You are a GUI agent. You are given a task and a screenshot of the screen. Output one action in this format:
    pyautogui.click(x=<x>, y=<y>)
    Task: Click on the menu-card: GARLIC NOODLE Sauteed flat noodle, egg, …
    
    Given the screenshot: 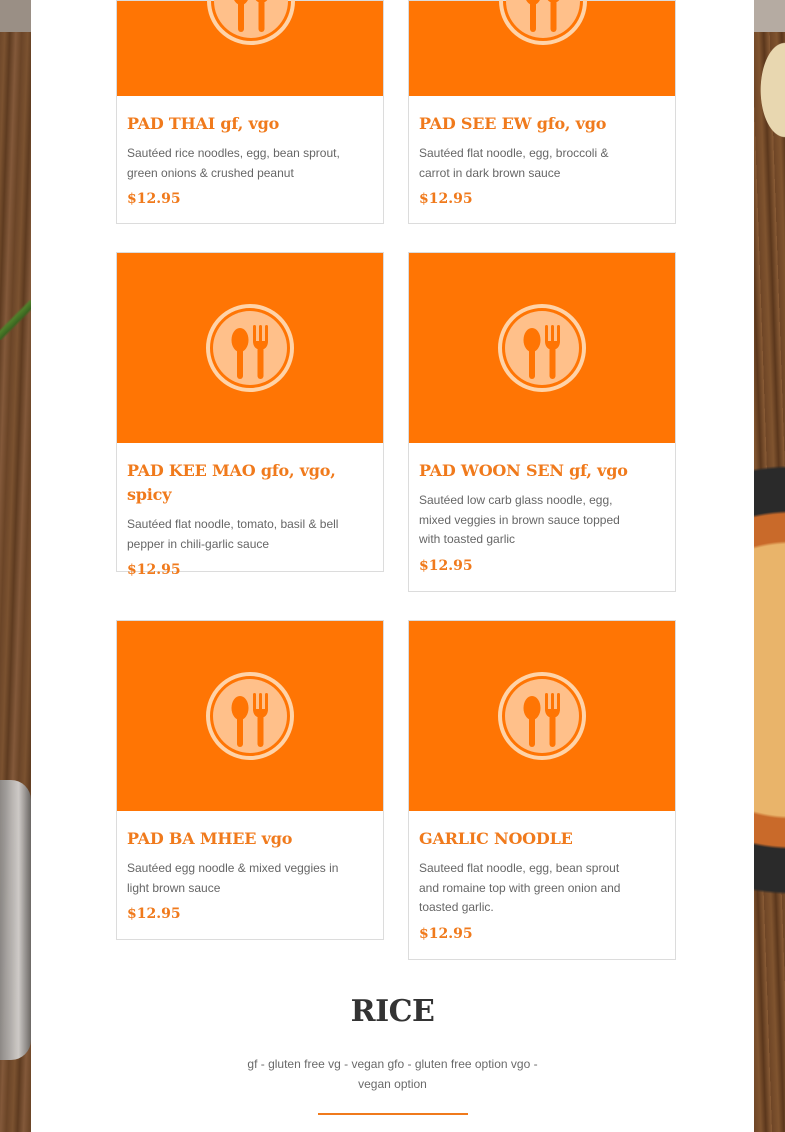 What is the action you would take?
    pyautogui.click(x=542, y=790)
    